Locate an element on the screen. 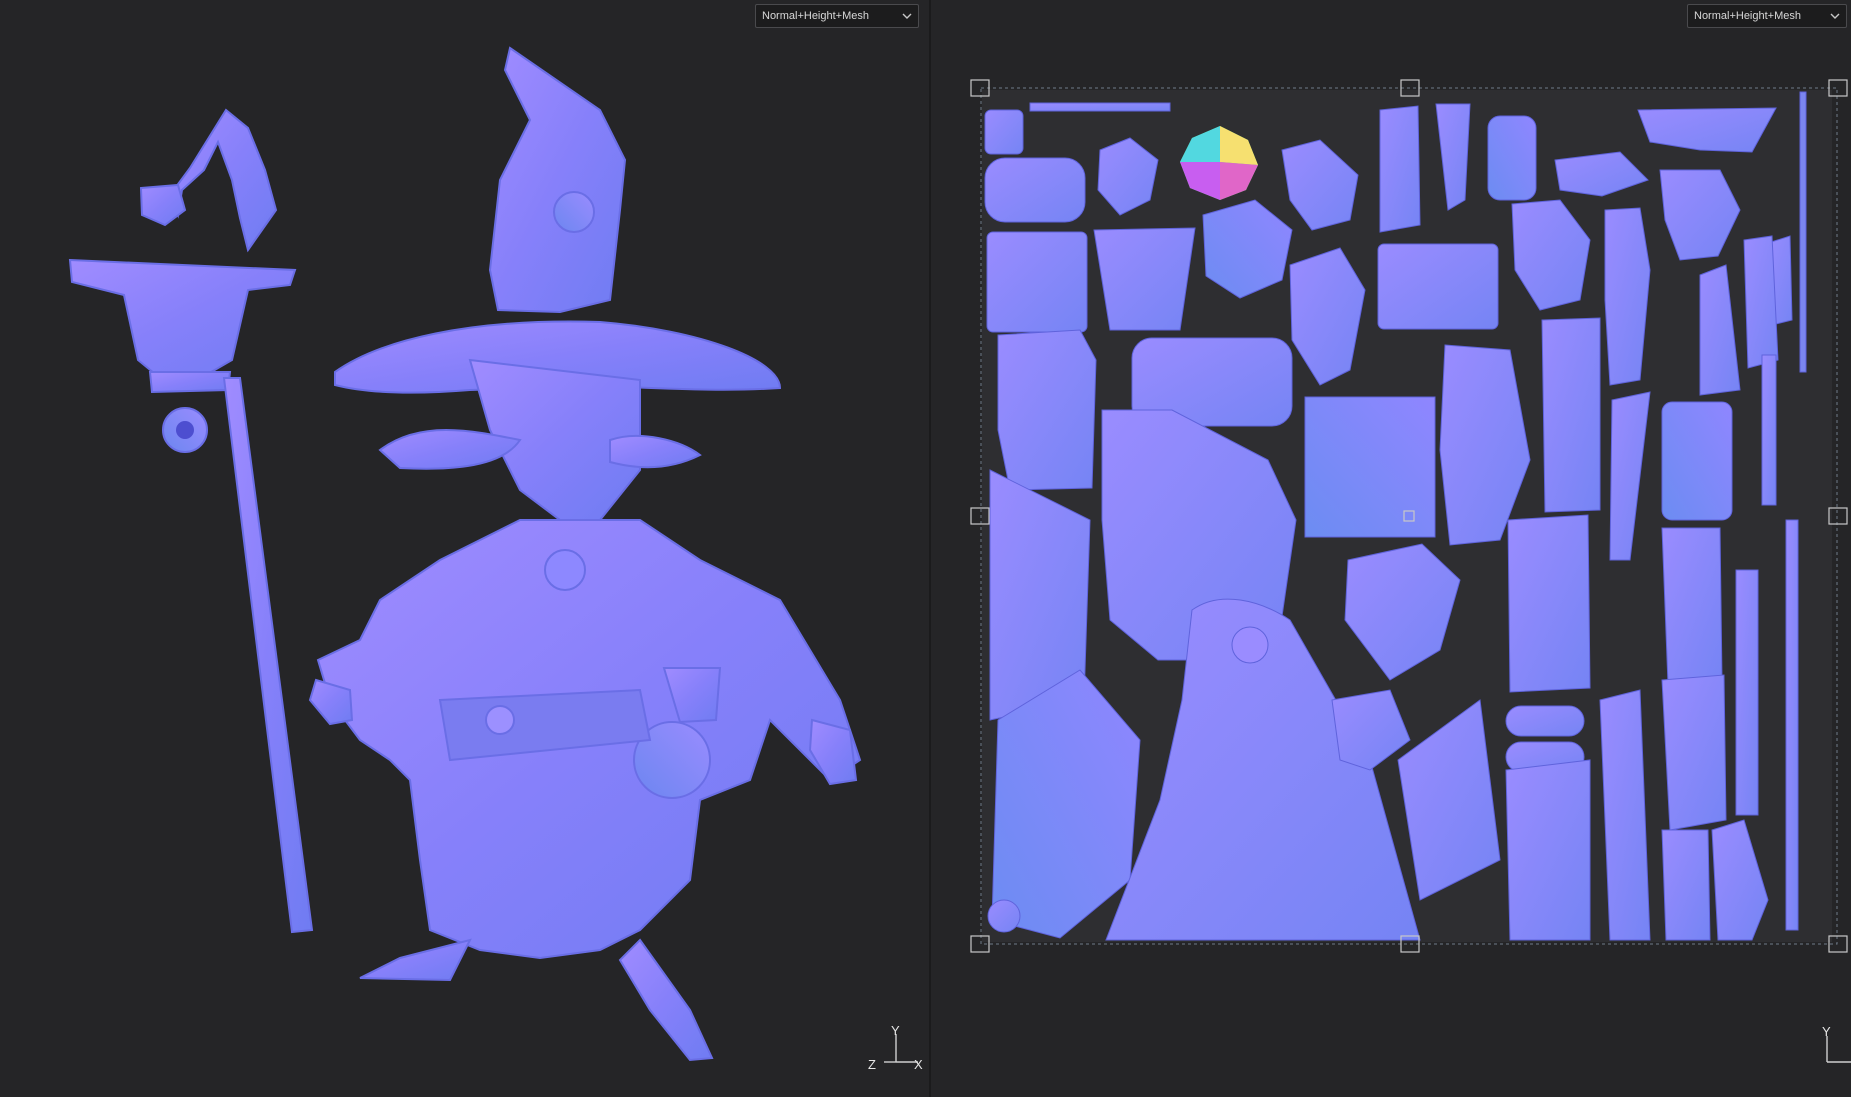 The height and width of the screenshot is (1097, 1851). axis-gizmo-icon: Y Z X is located at coordinates (895, 1048).